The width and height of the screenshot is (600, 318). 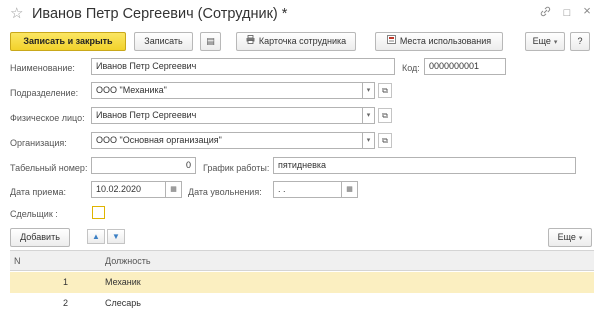 What do you see at coordinates (369, 115) in the screenshot?
I see `person-dropdown-icon: ▾` at bounding box center [369, 115].